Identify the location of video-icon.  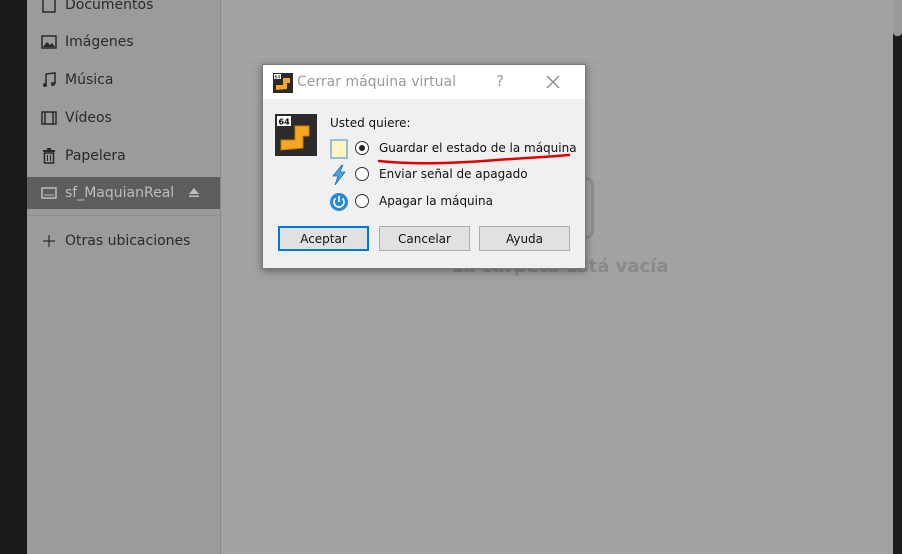
(49, 118).